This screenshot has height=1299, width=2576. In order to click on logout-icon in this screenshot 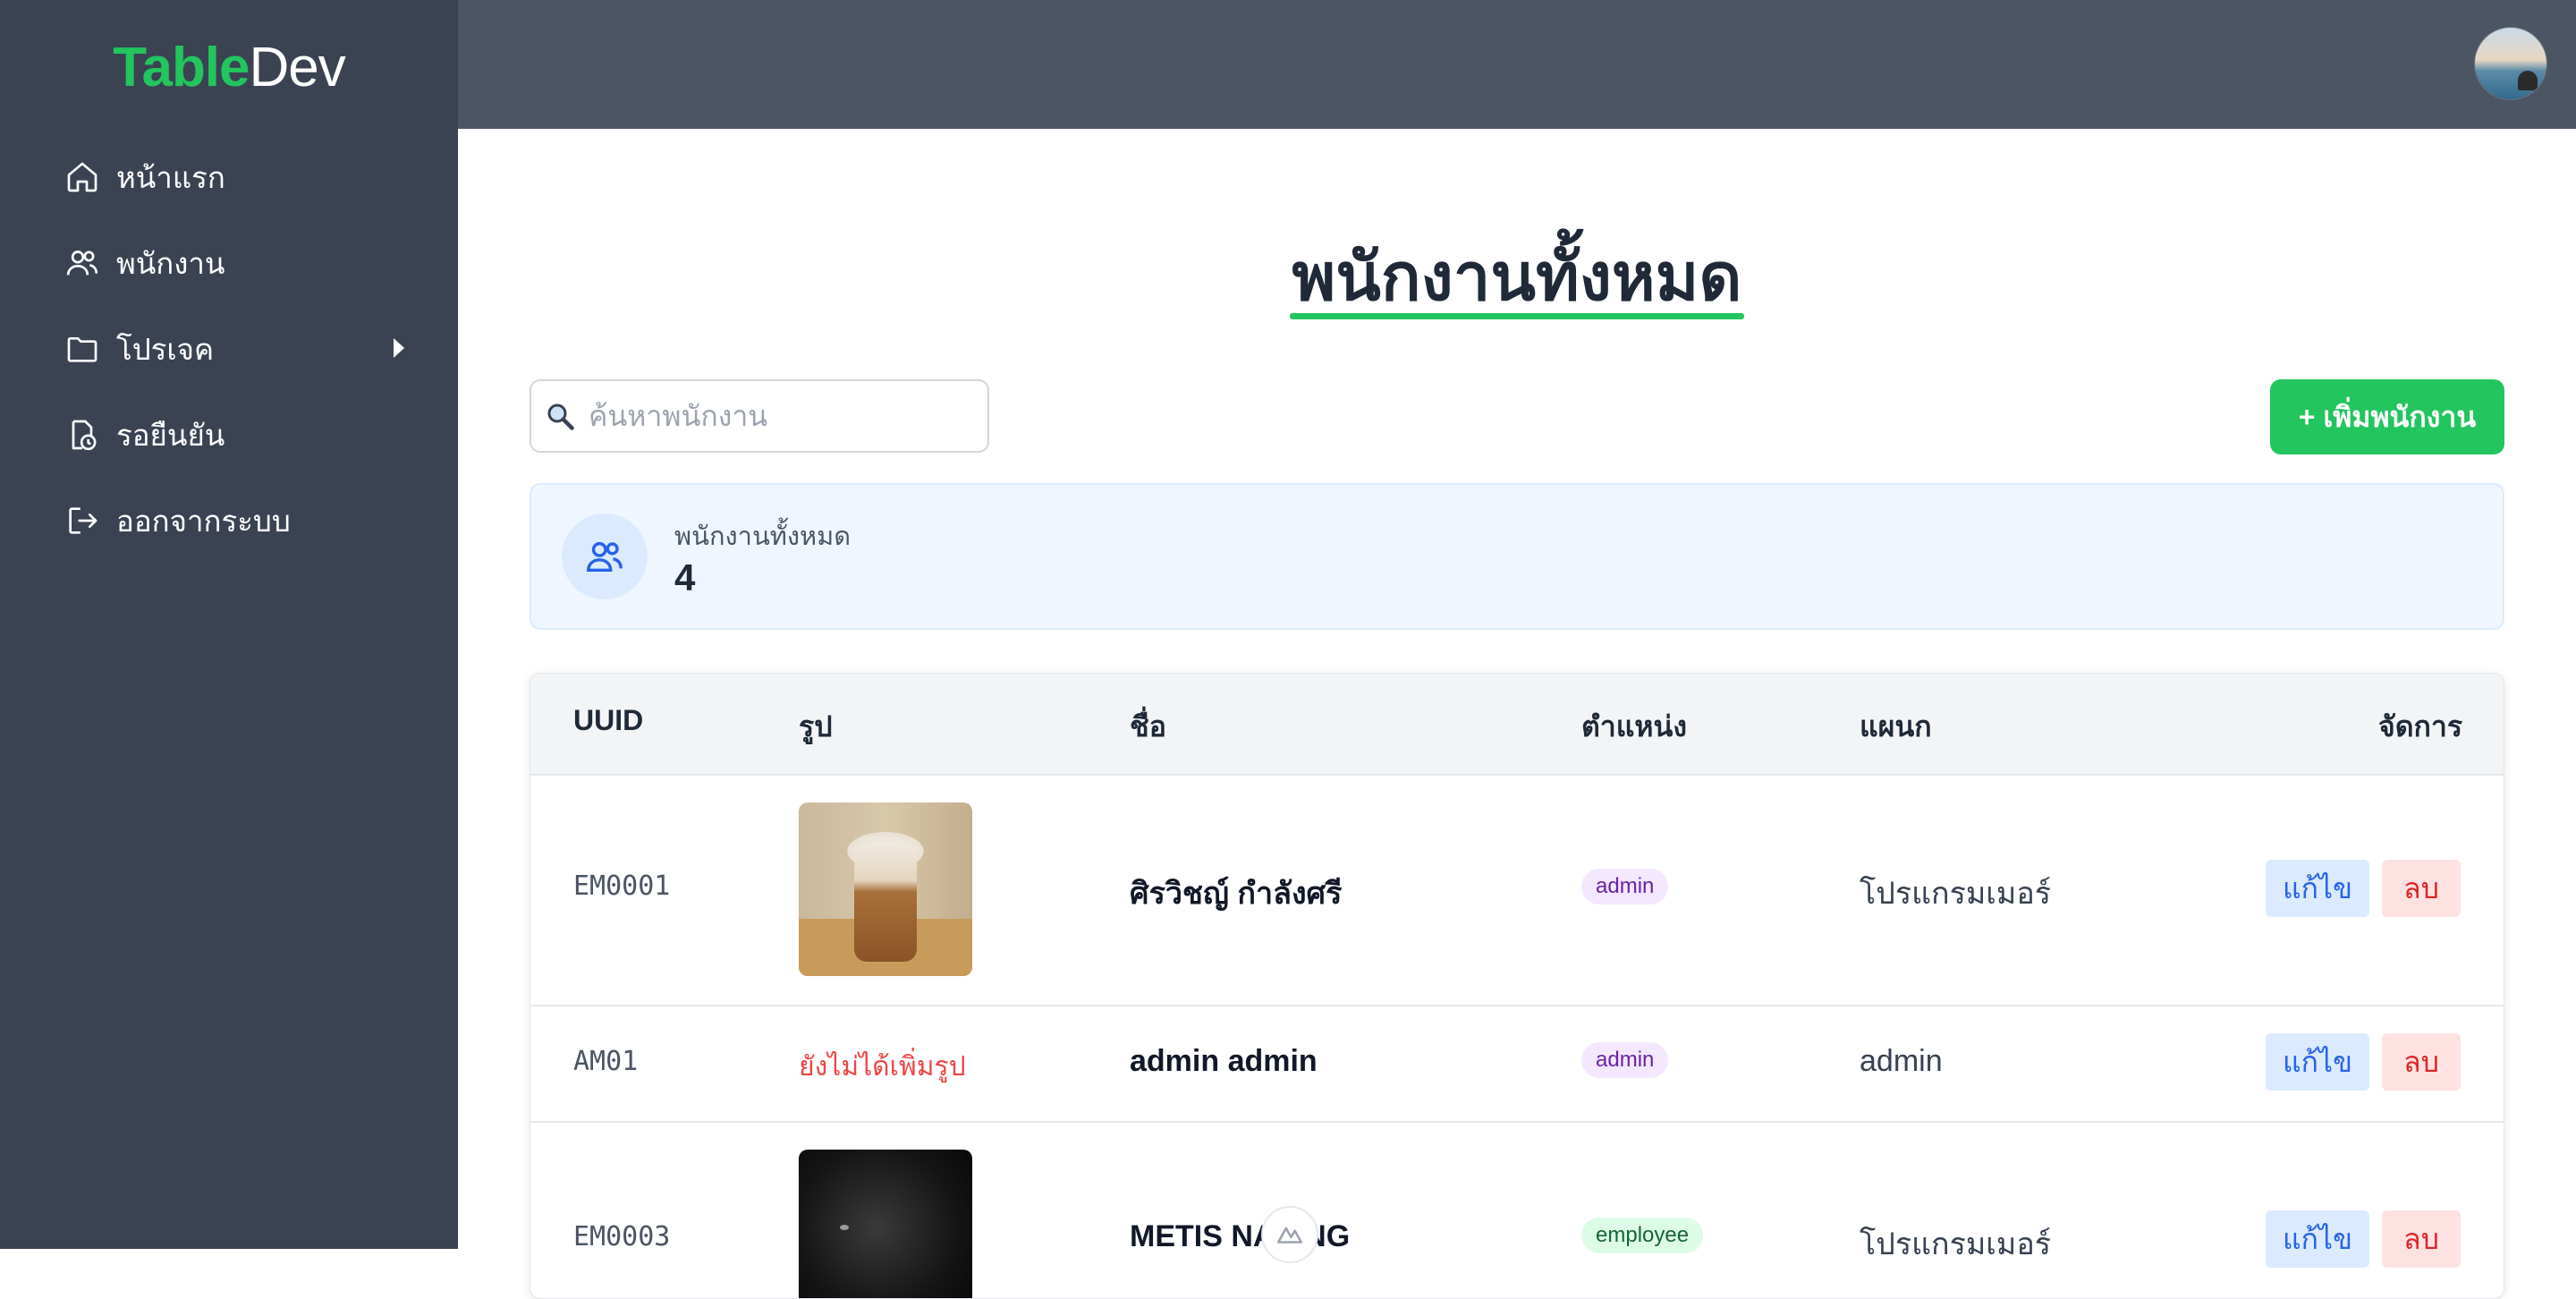, I will do `click(82, 521)`.